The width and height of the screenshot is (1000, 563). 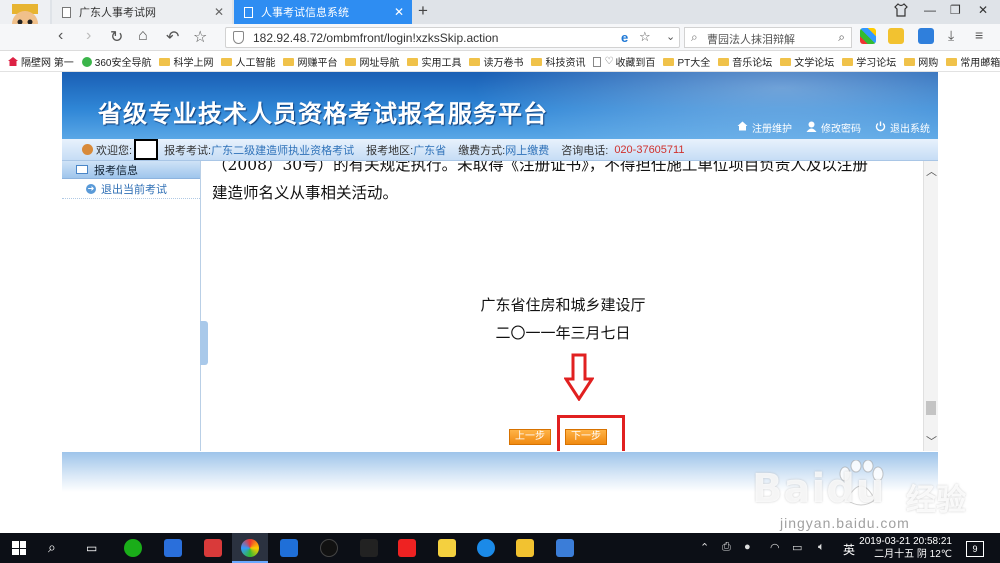 What do you see at coordinates (797, 547) in the screenshot?
I see `battery-icon: ▭` at bounding box center [797, 547].